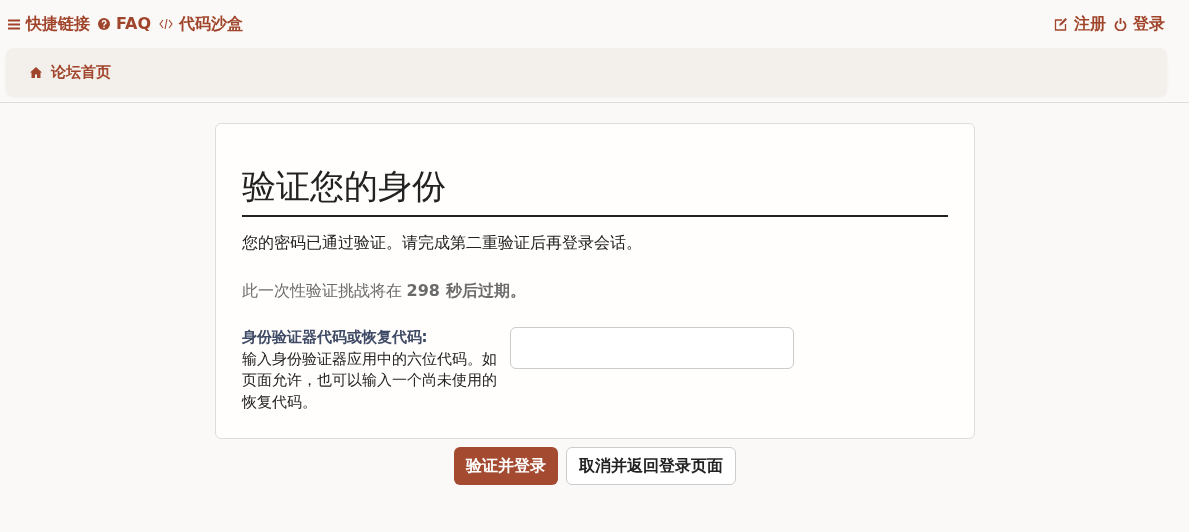  I want to click on edit-icon, so click(1061, 24).